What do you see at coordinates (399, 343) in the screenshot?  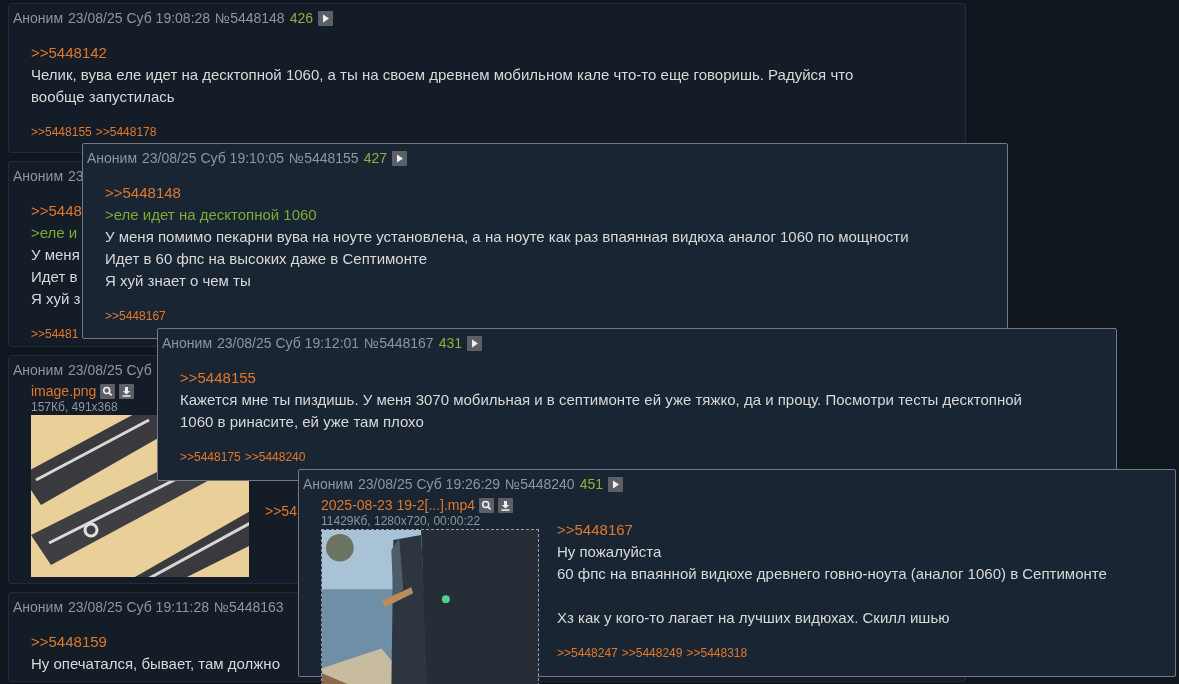 I see `post-number: №5448167` at bounding box center [399, 343].